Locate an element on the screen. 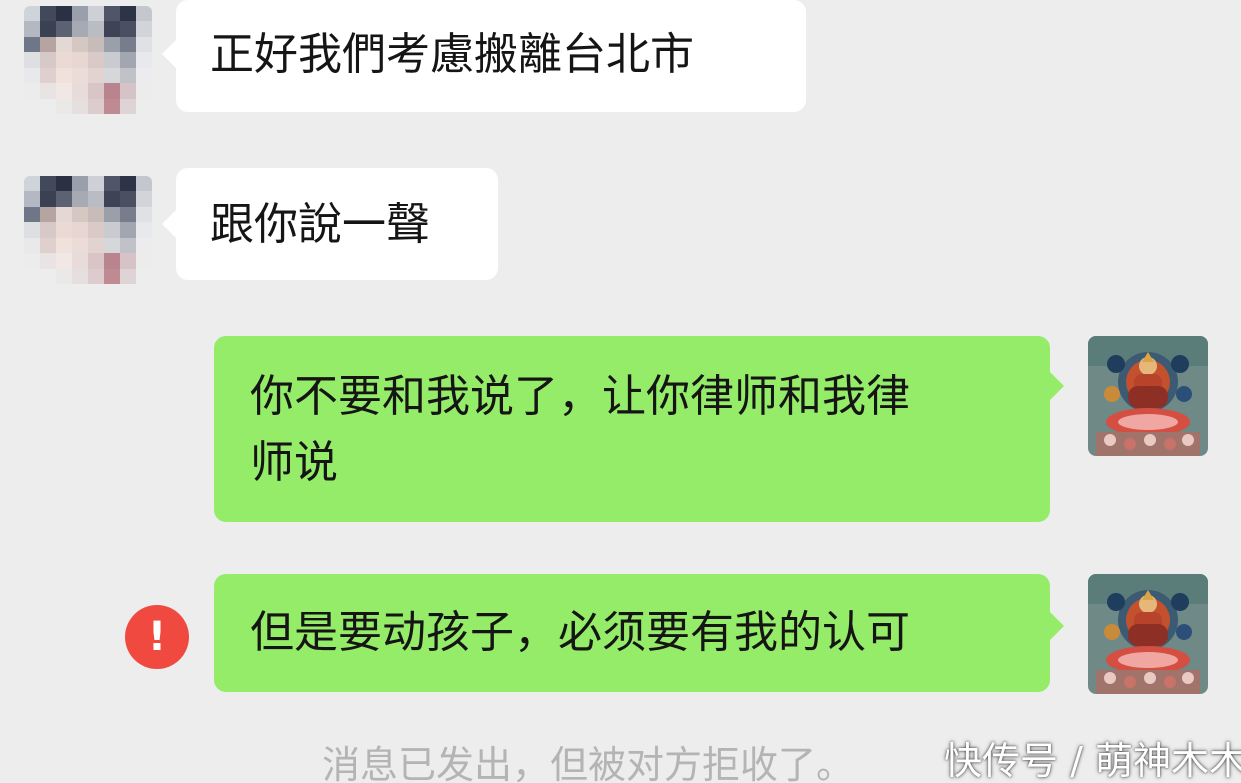 Image resolution: width=1241 pixels, height=783 pixels. message-text: 跟你說一聲 is located at coordinates (320, 224).